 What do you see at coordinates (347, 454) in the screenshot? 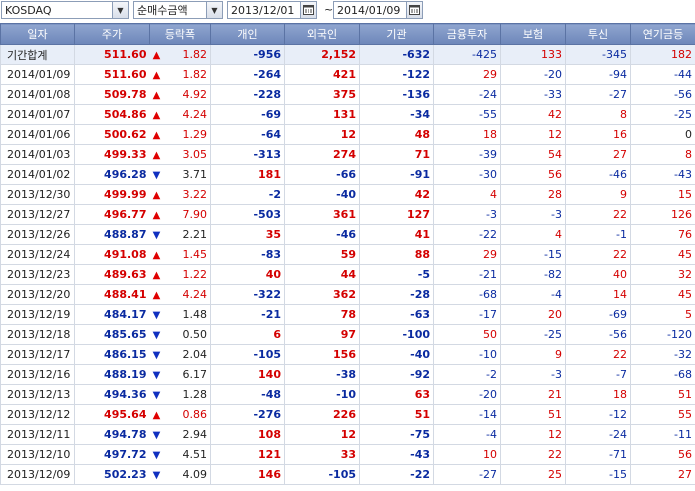
I see `table-row: 2013/12/10 497.72 ▼ 4.51 121 33 -43 10 22 -71 56` at bounding box center [347, 454].